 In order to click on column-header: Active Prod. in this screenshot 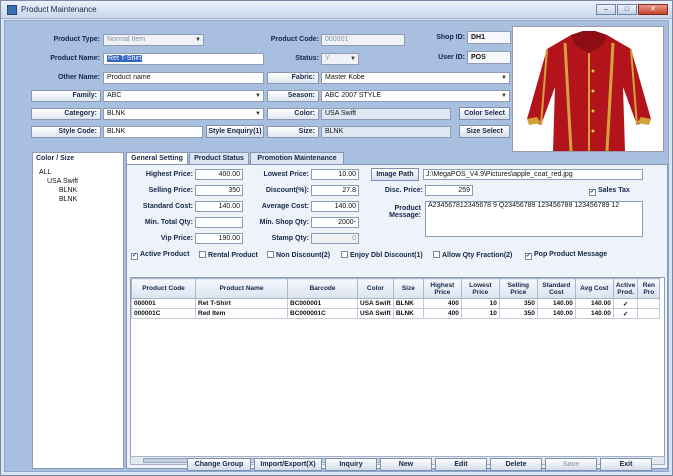, I will do `click(625, 288)`.